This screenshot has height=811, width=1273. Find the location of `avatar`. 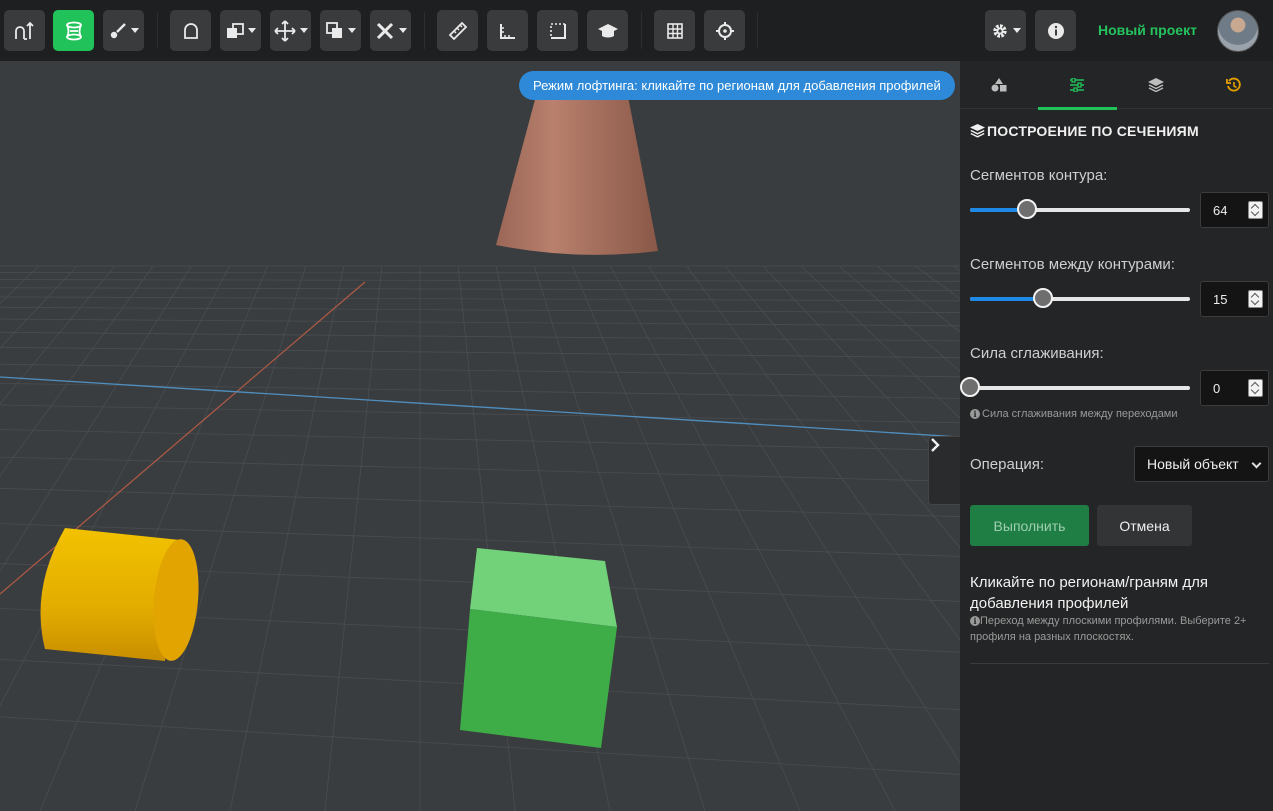

avatar is located at coordinates (1238, 31).